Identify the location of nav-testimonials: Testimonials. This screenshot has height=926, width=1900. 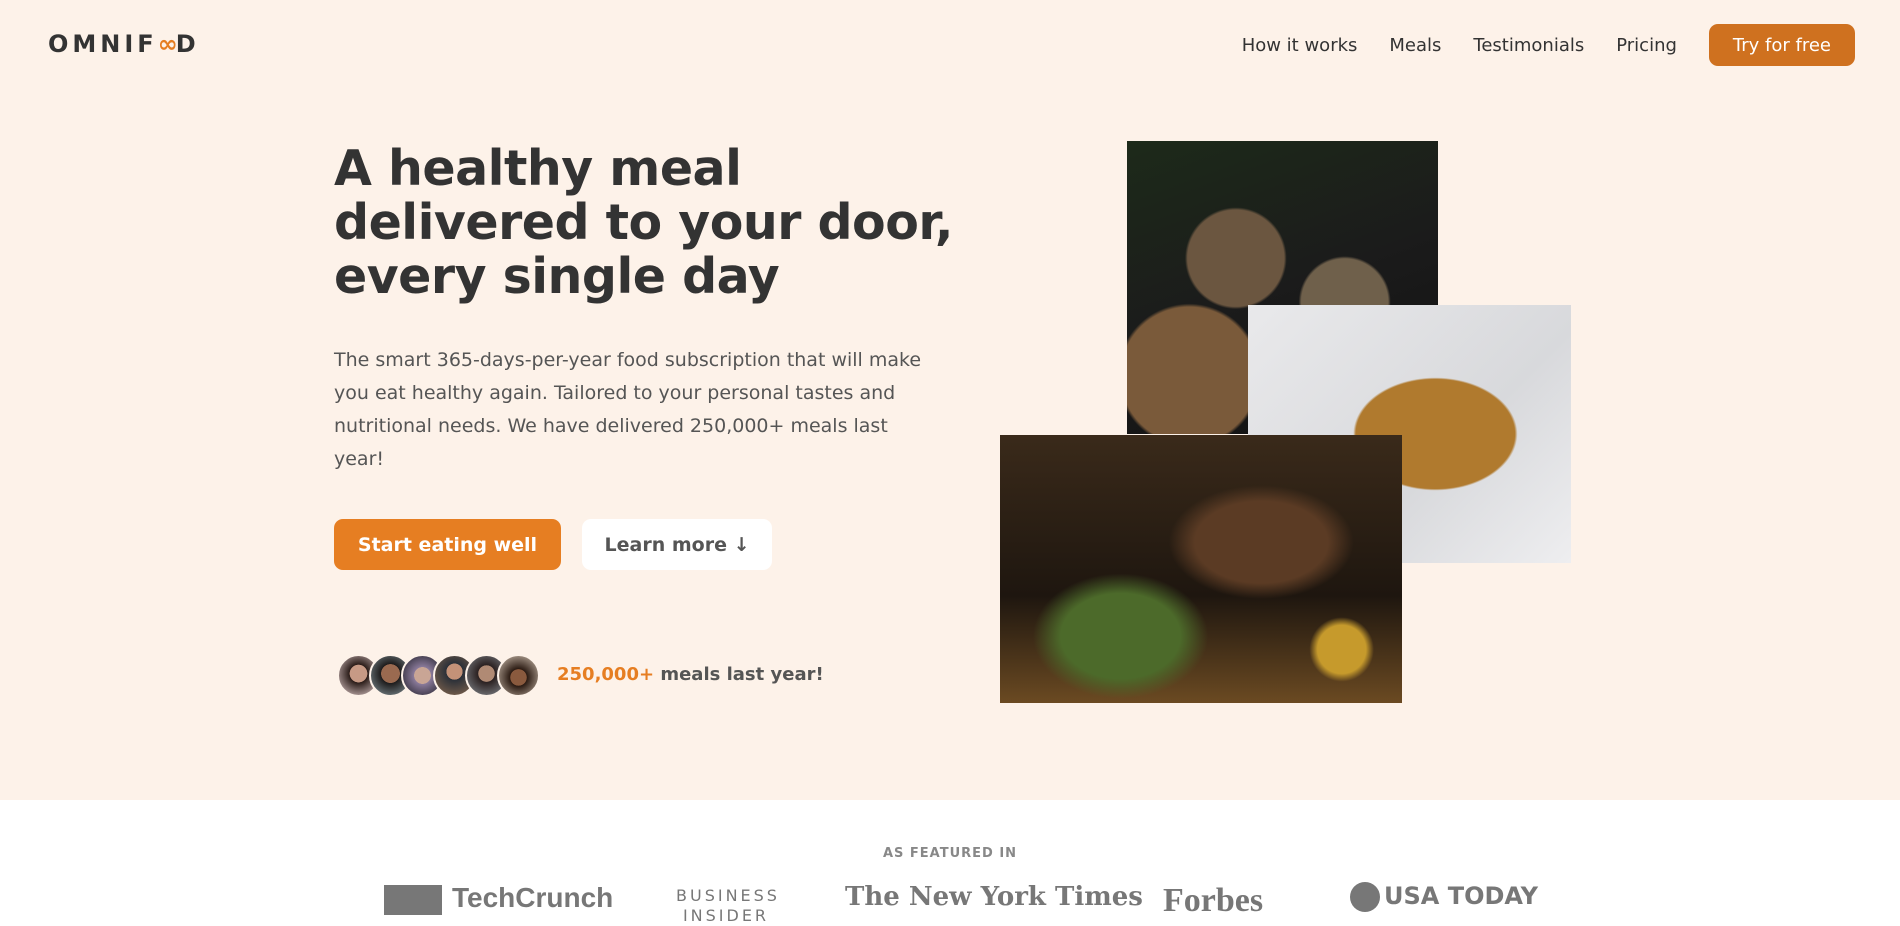
(1528, 45).